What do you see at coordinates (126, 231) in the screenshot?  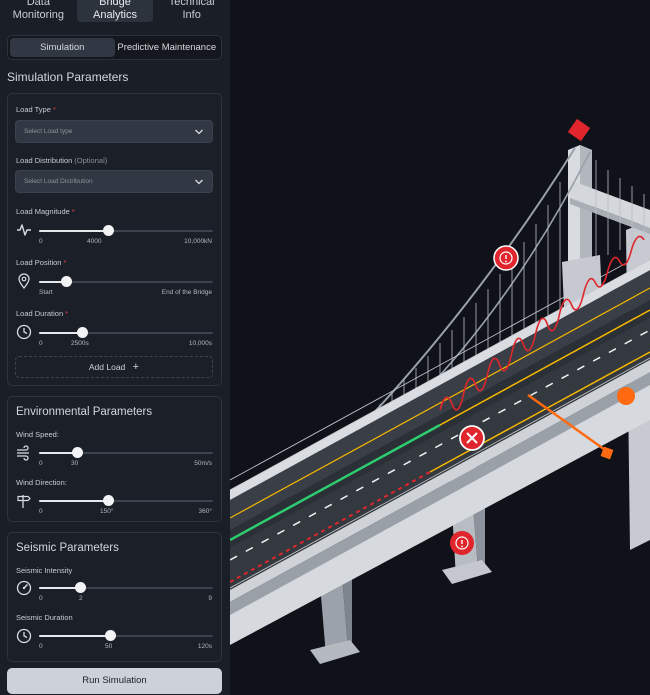 I see `load-magnitude-slider` at bounding box center [126, 231].